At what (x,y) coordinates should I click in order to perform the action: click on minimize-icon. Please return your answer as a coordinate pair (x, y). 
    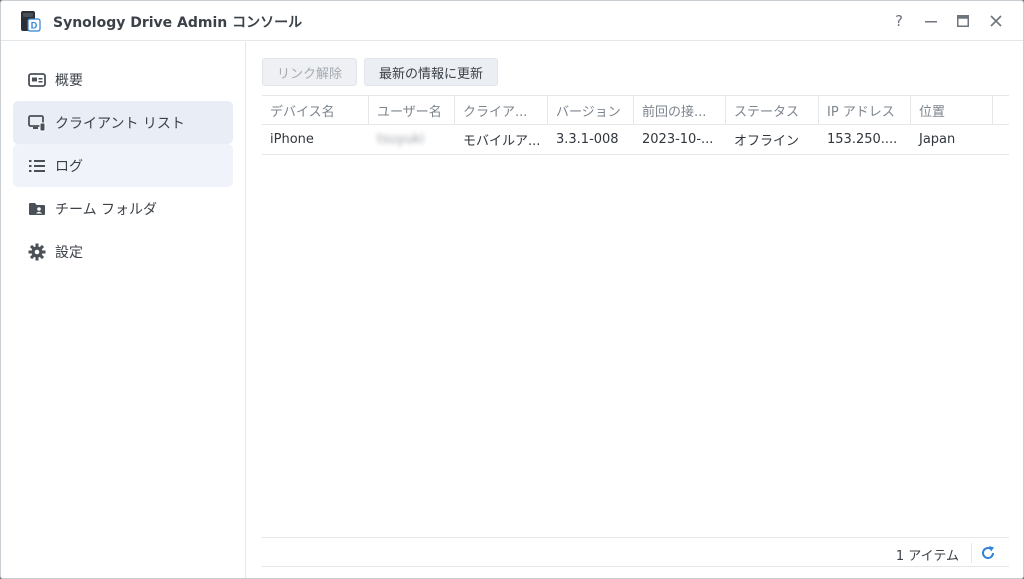
    Looking at the image, I should click on (931, 22).